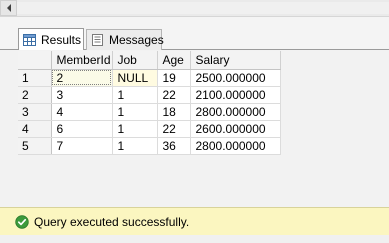 The height and width of the screenshot is (243, 389). Describe the element at coordinates (203, 8) in the screenshot. I see `scroll-track` at that location.